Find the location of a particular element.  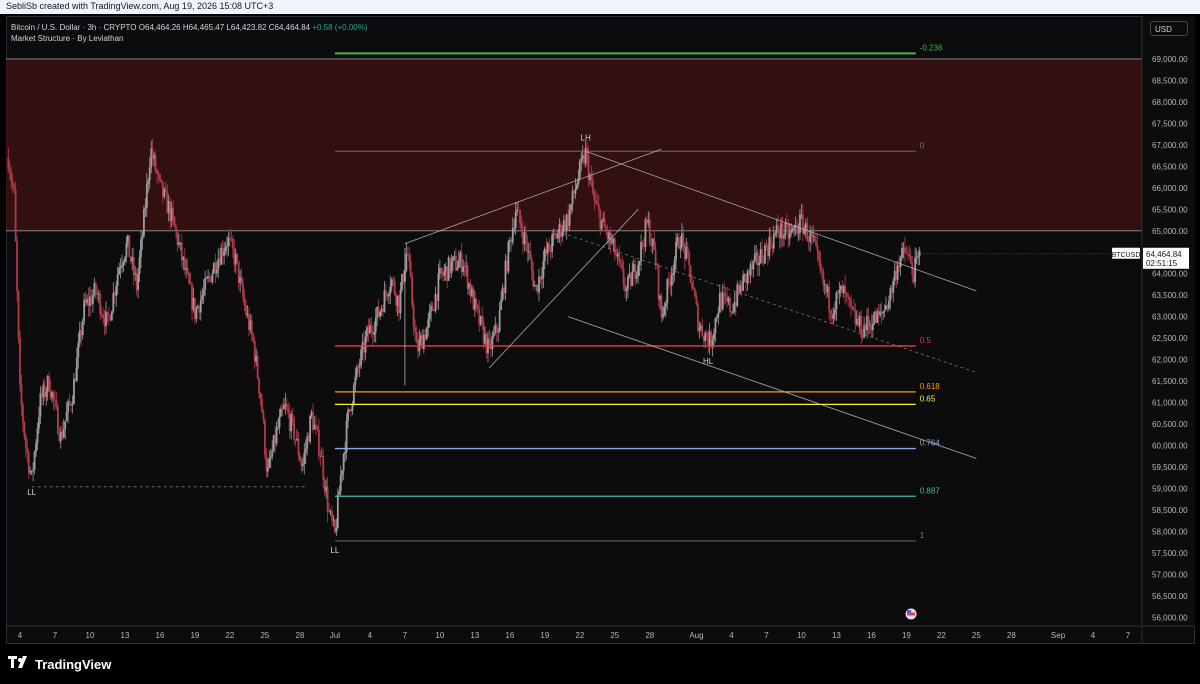

structure-label: LL is located at coordinates (334, 550).